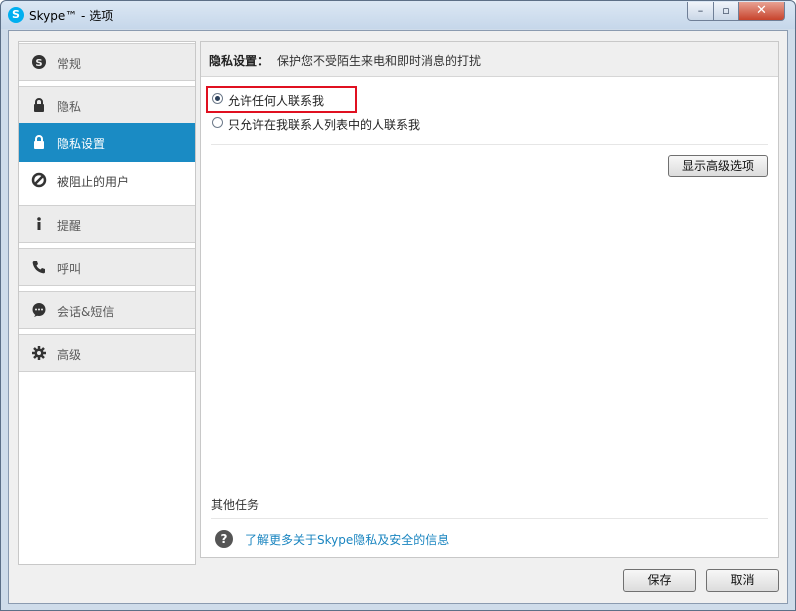 Image resolution: width=796 pixels, height=611 pixels. I want to click on sidebar-item-calls: 呼叫, so click(107, 267).